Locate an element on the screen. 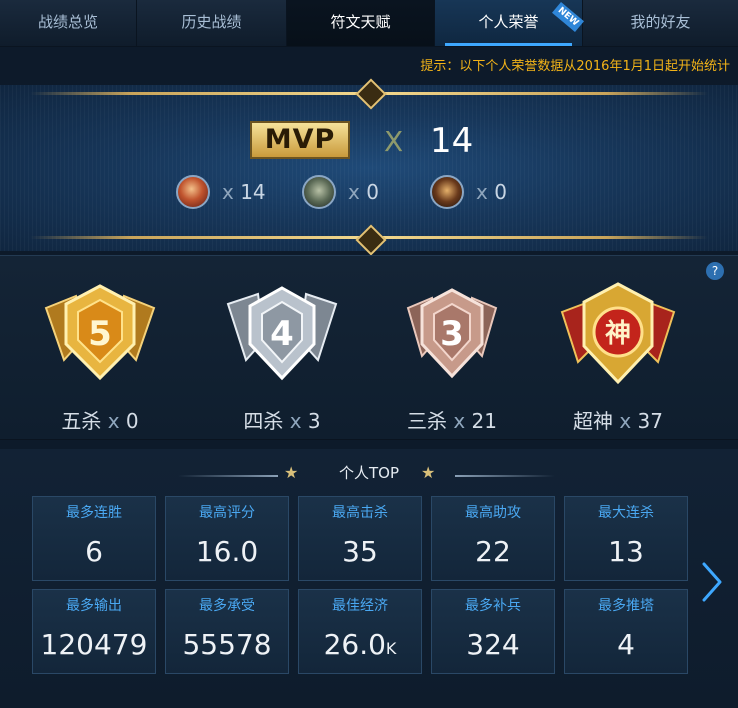 This screenshot has width=738, height=708. godlike-medal-icon: 神 is located at coordinates (618, 333).